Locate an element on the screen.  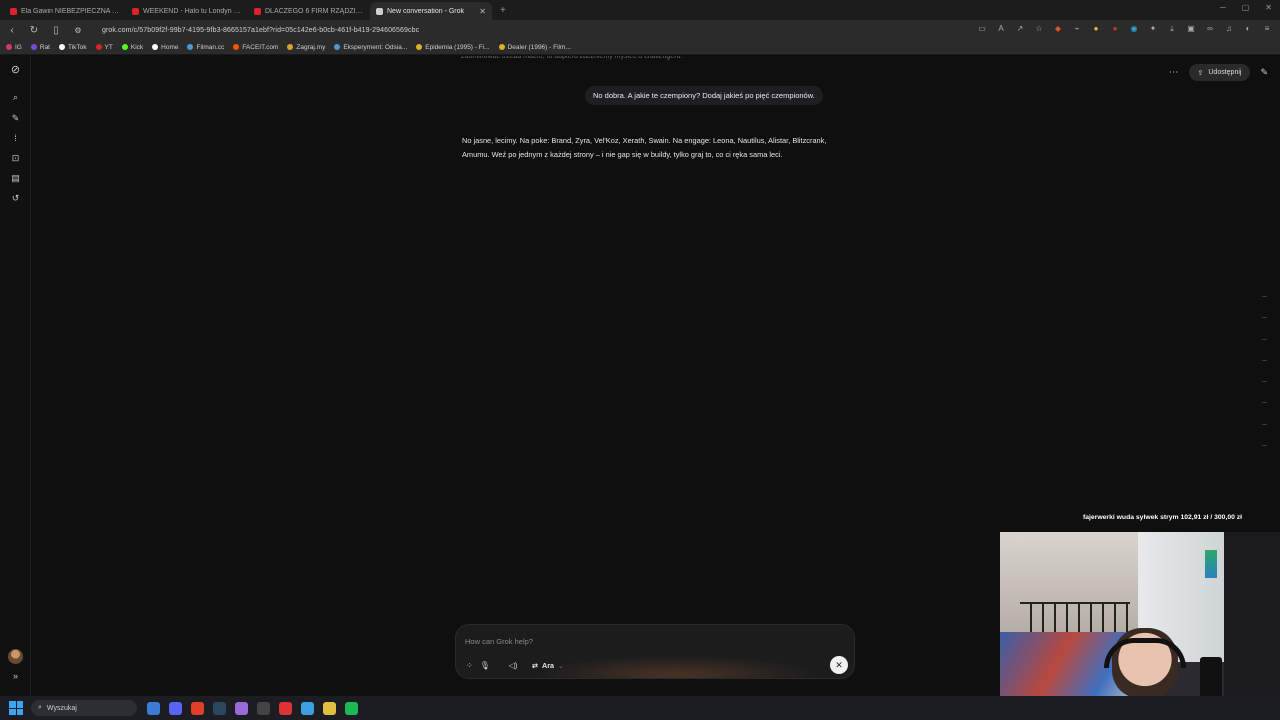
translate-icon: A is located at coordinates (1001, 29).